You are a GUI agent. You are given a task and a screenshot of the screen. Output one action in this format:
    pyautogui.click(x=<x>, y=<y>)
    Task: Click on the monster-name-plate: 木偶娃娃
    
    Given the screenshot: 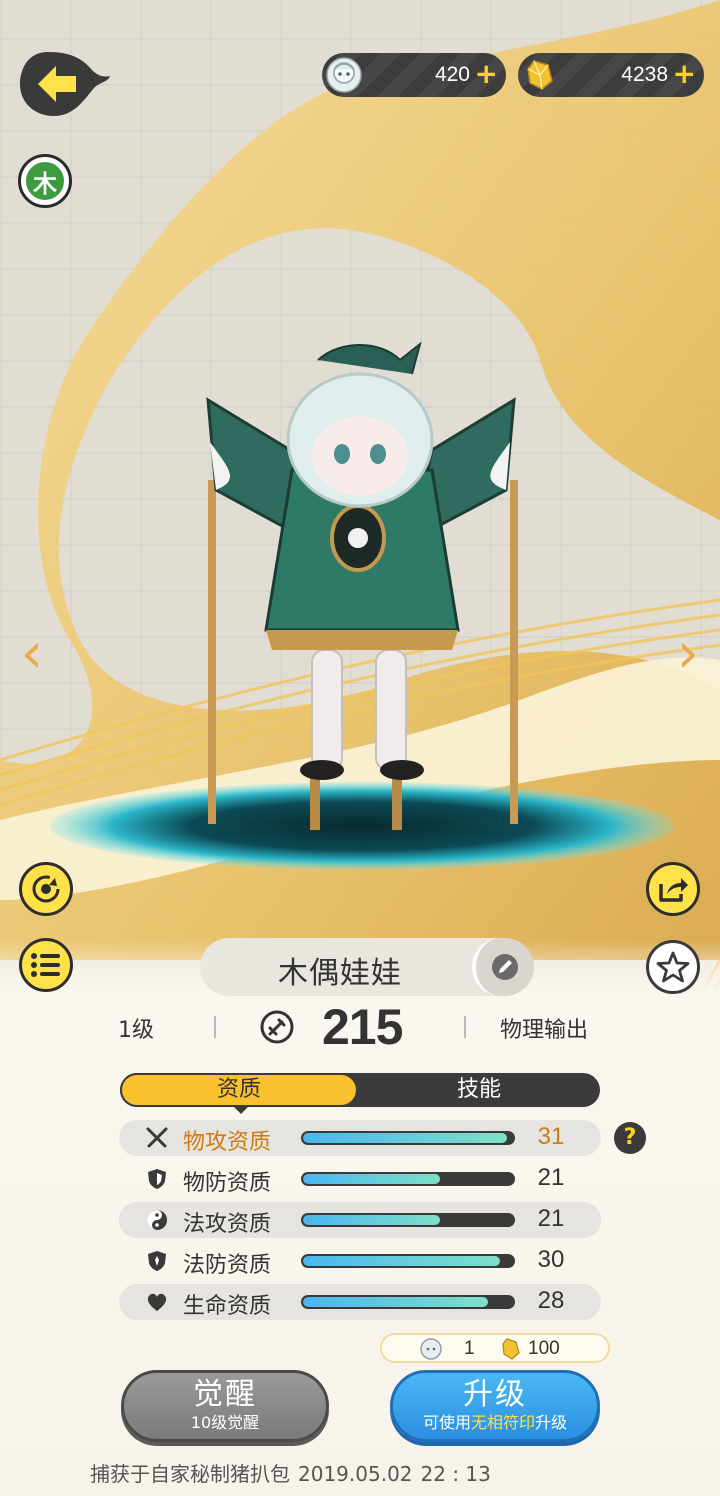 What is the action you would take?
    pyautogui.click(x=367, y=967)
    